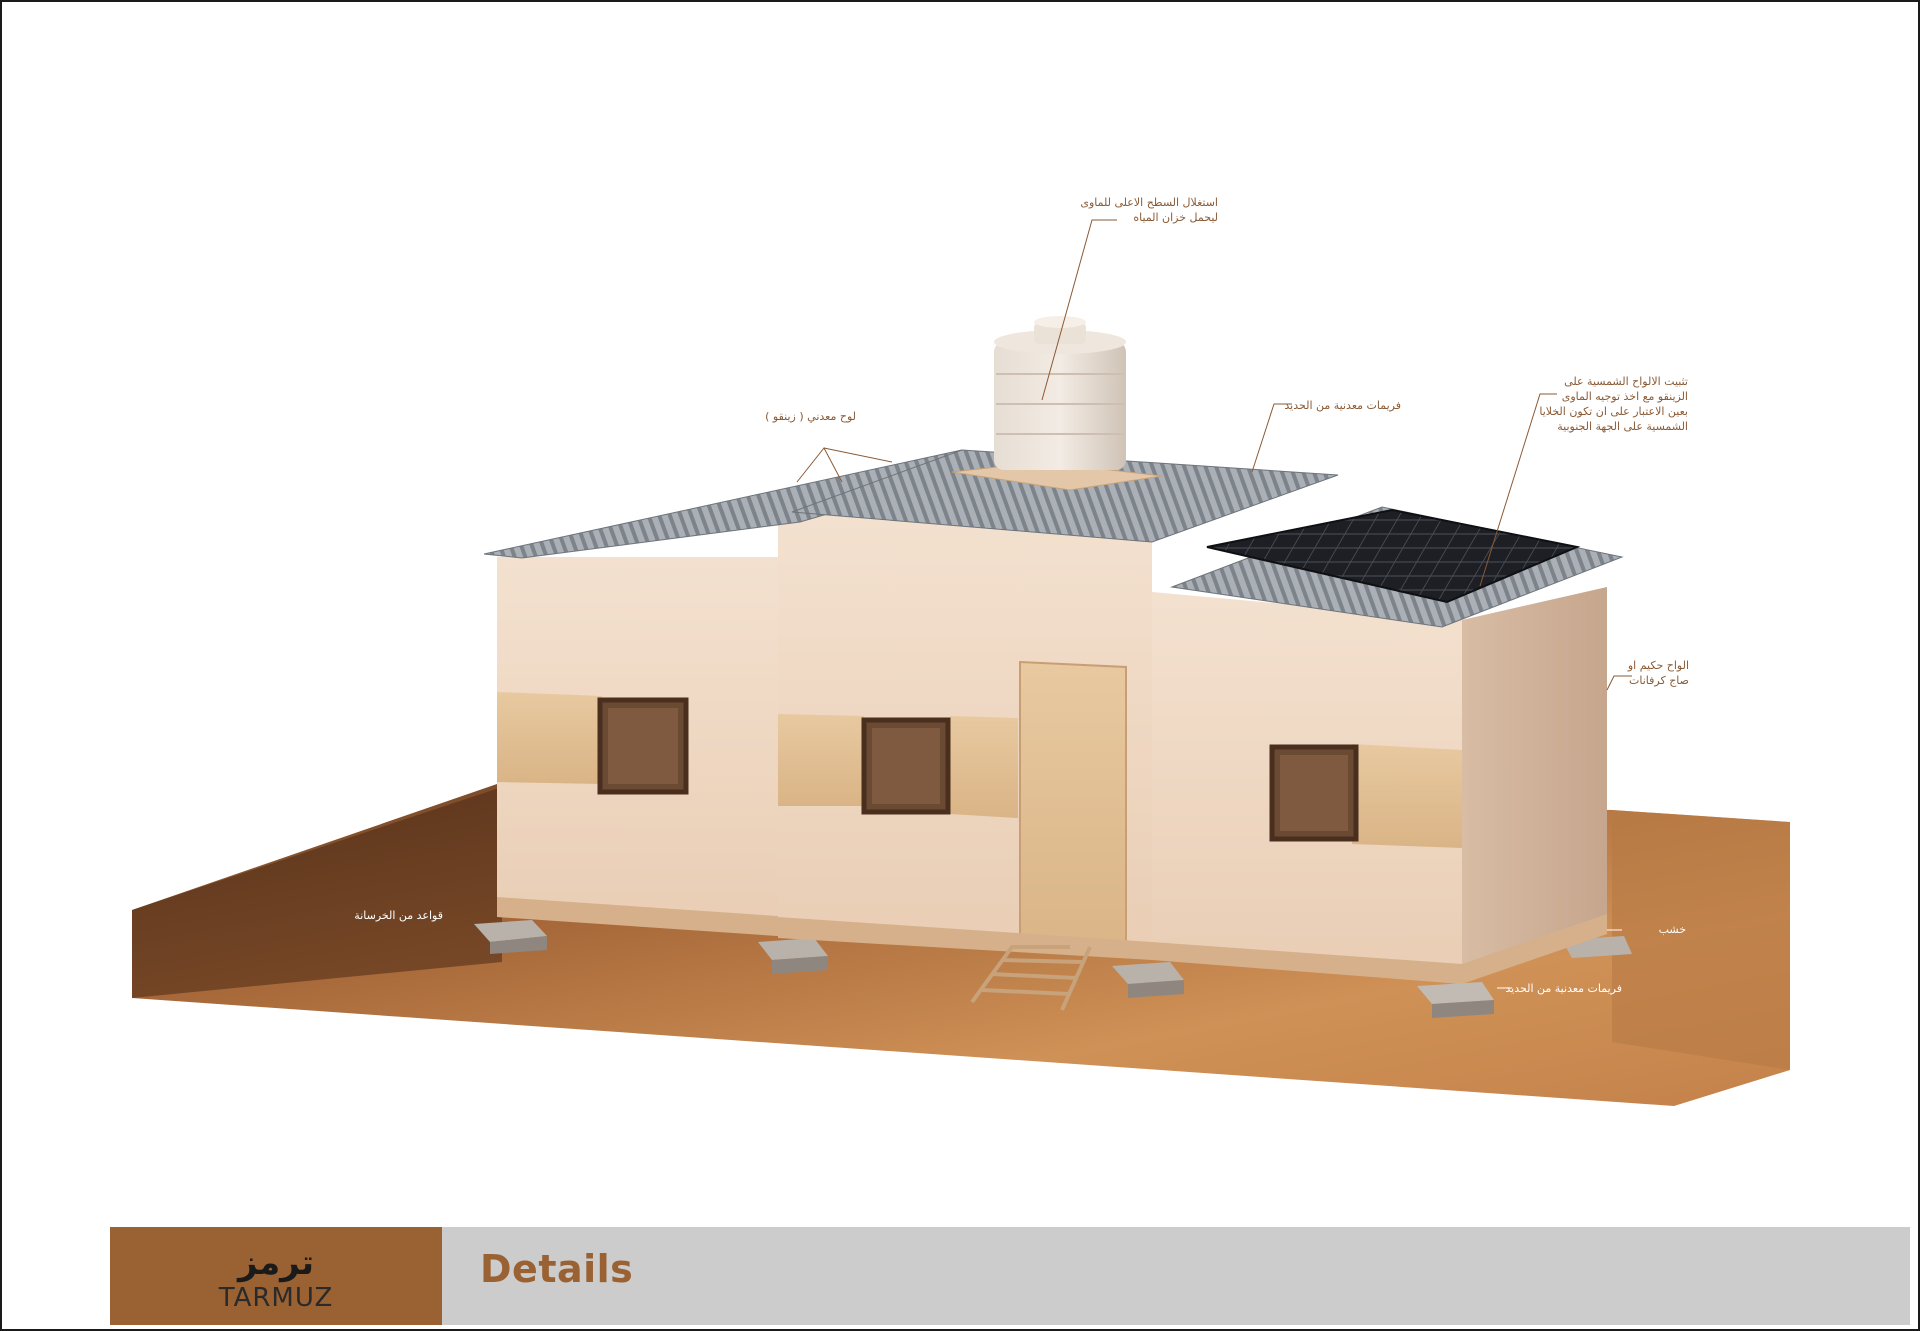  What do you see at coordinates (1563, 988) in the screenshot?
I see `label-steel-frames-bottom: فريمات معدنية من الحديد` at bounding box center [1563, 988].